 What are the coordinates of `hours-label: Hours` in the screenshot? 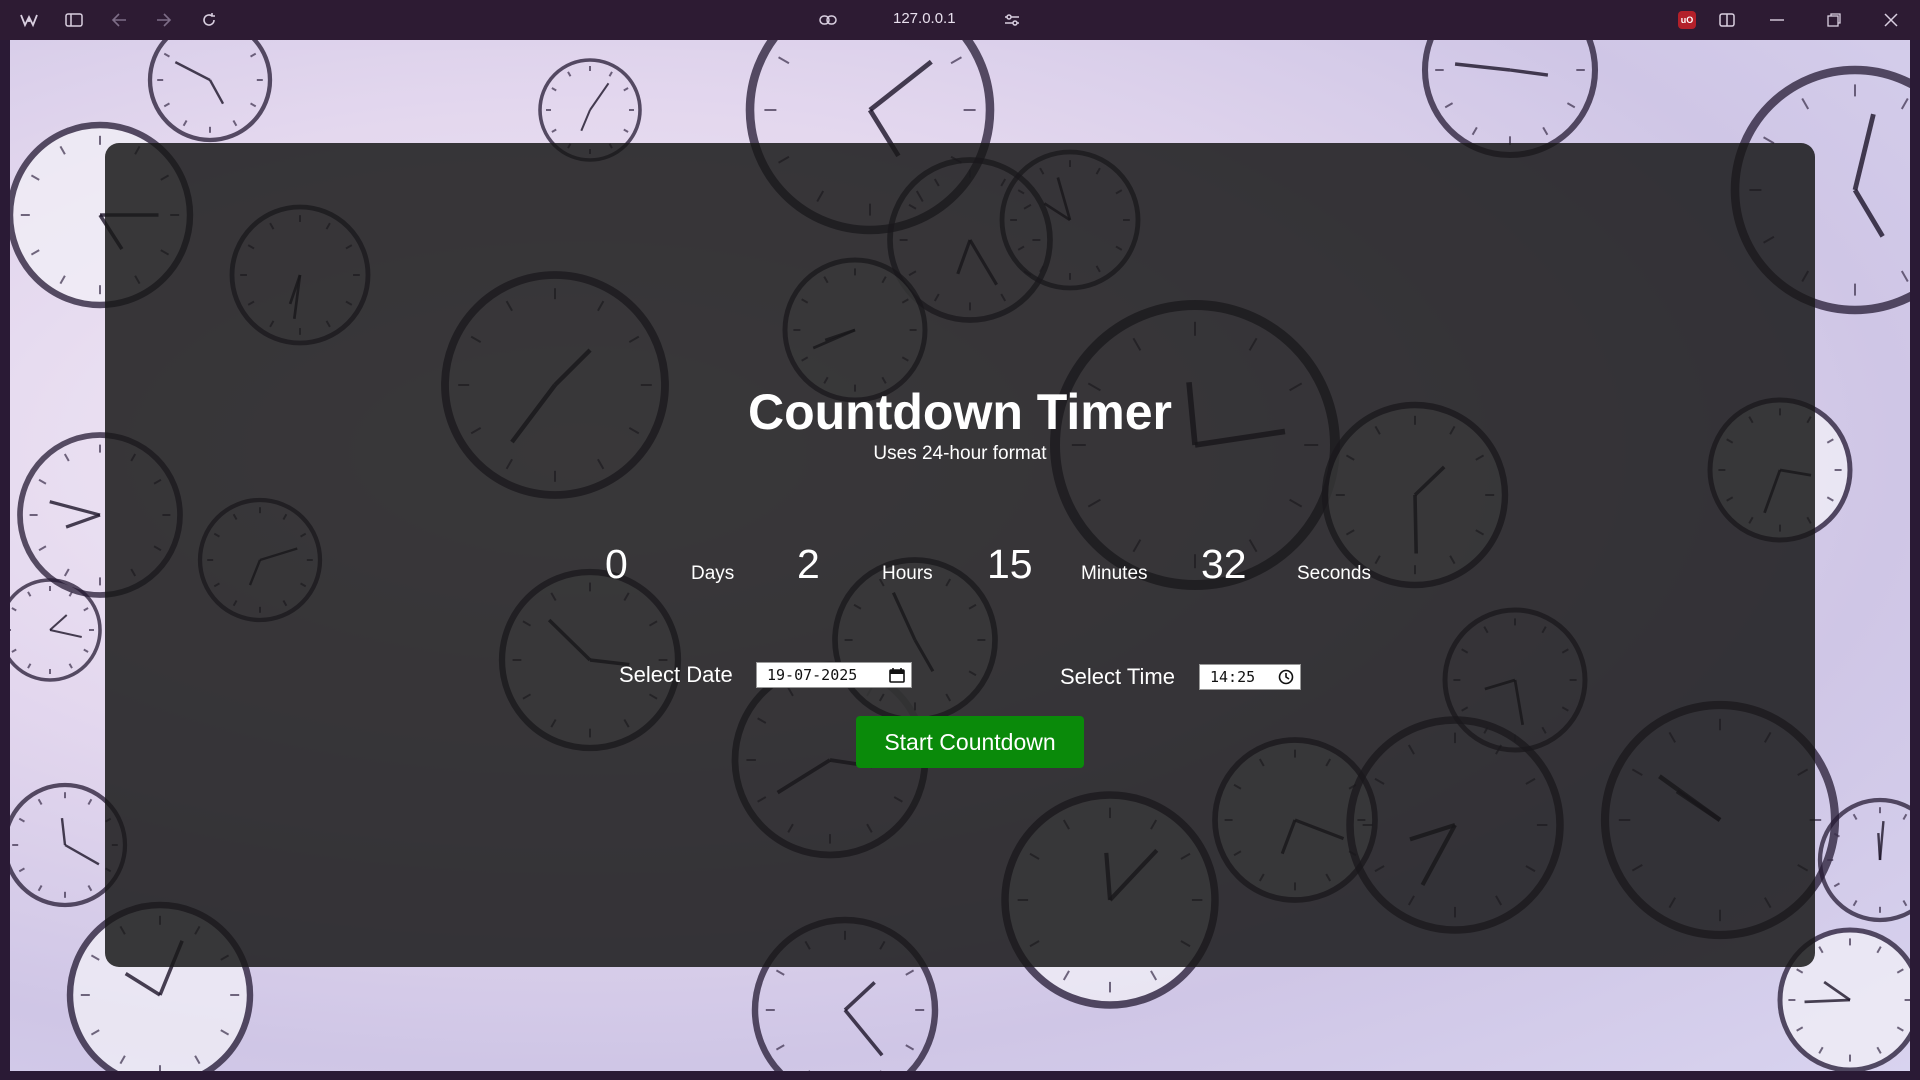 It's located at (907, 573).